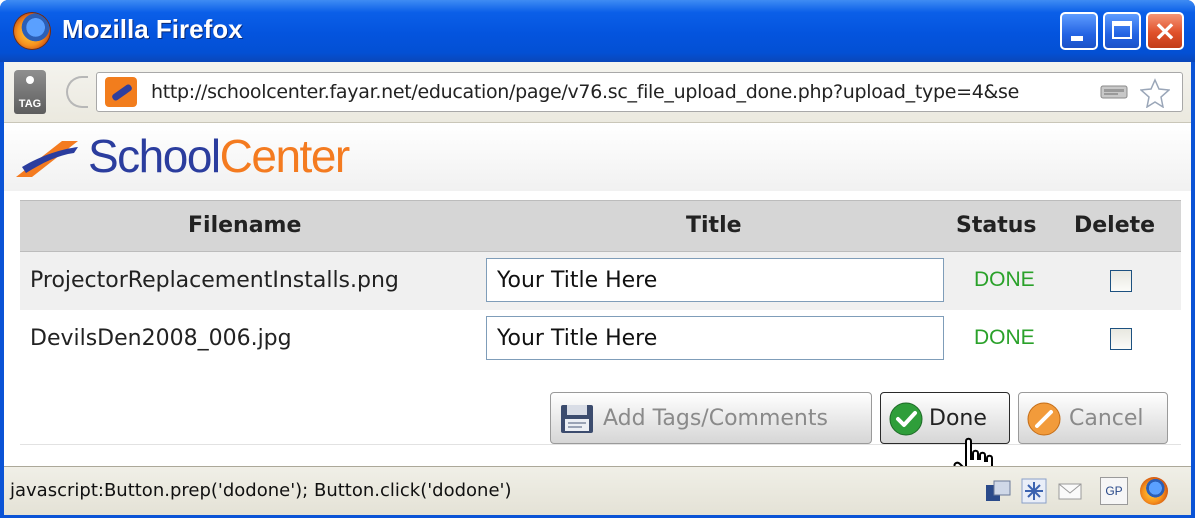  I want to click on header-status: Status, so click(996, 225).